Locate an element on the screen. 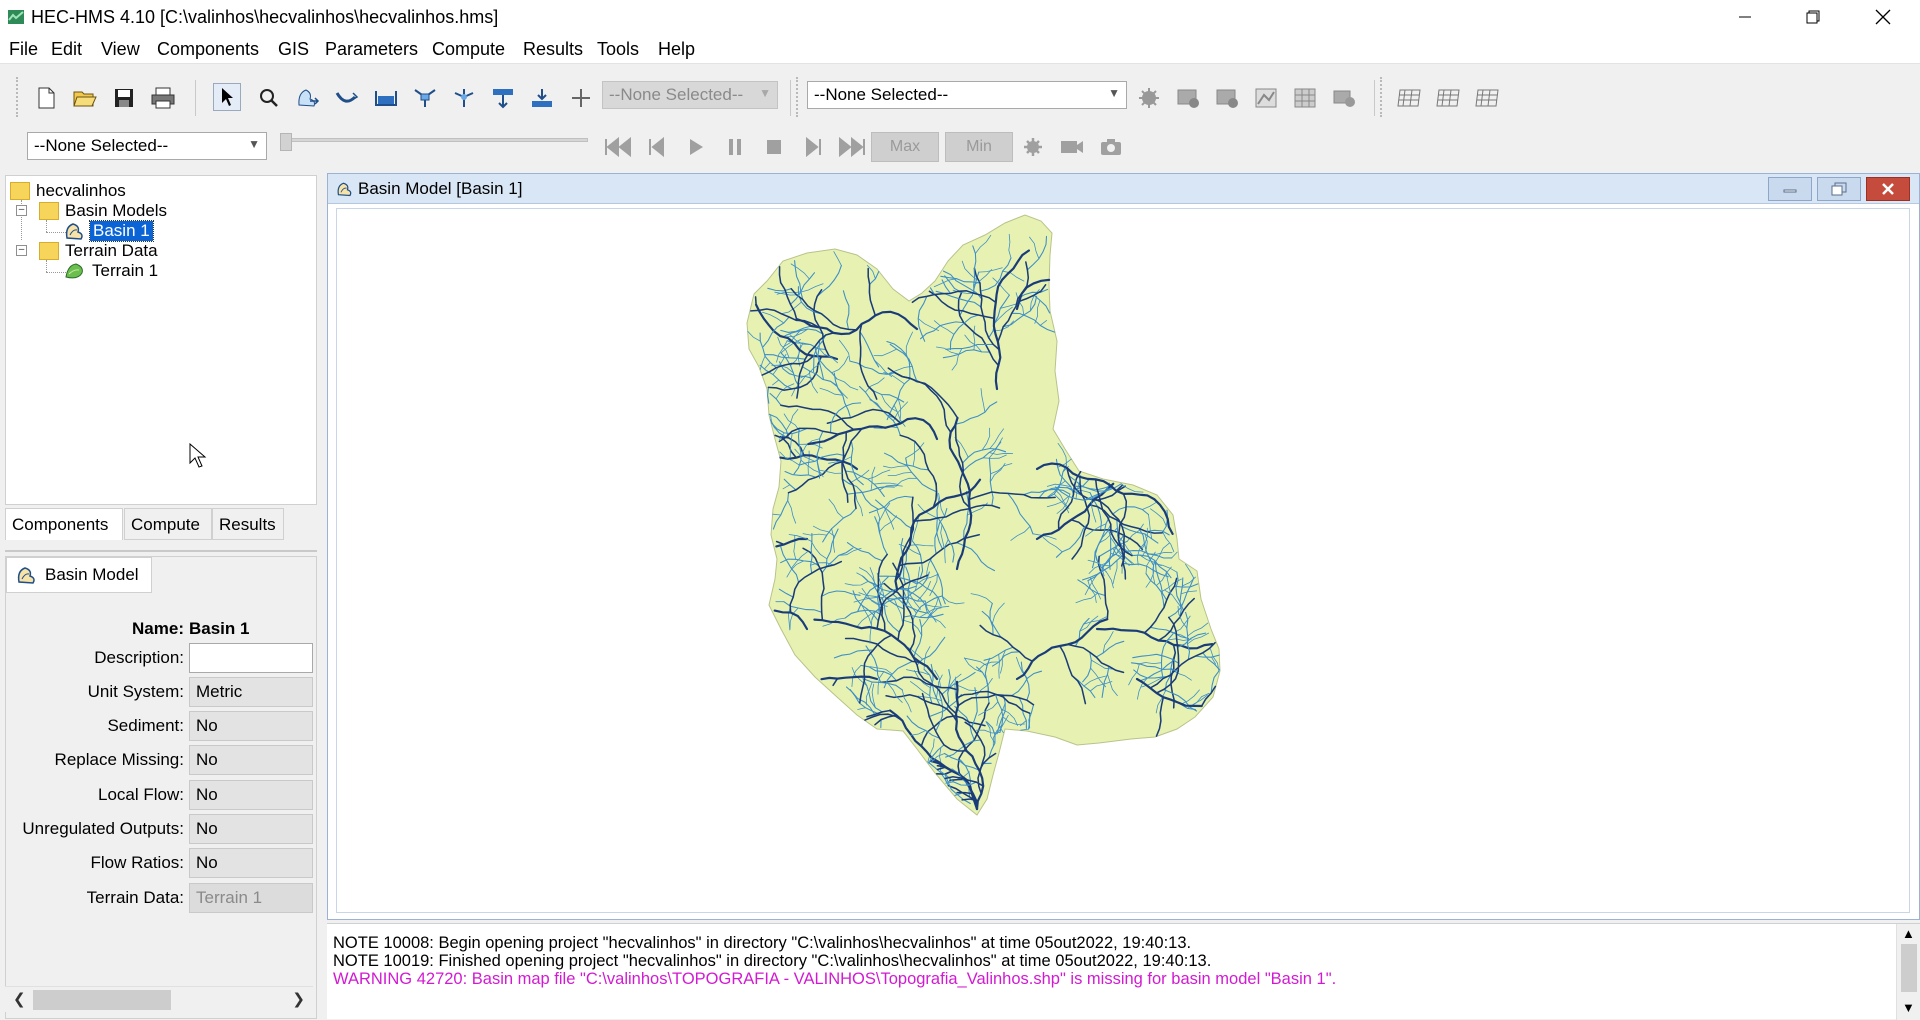 This screenshot has height=1020, width=1920. minimize-button is located at coordinates (1745, 17).